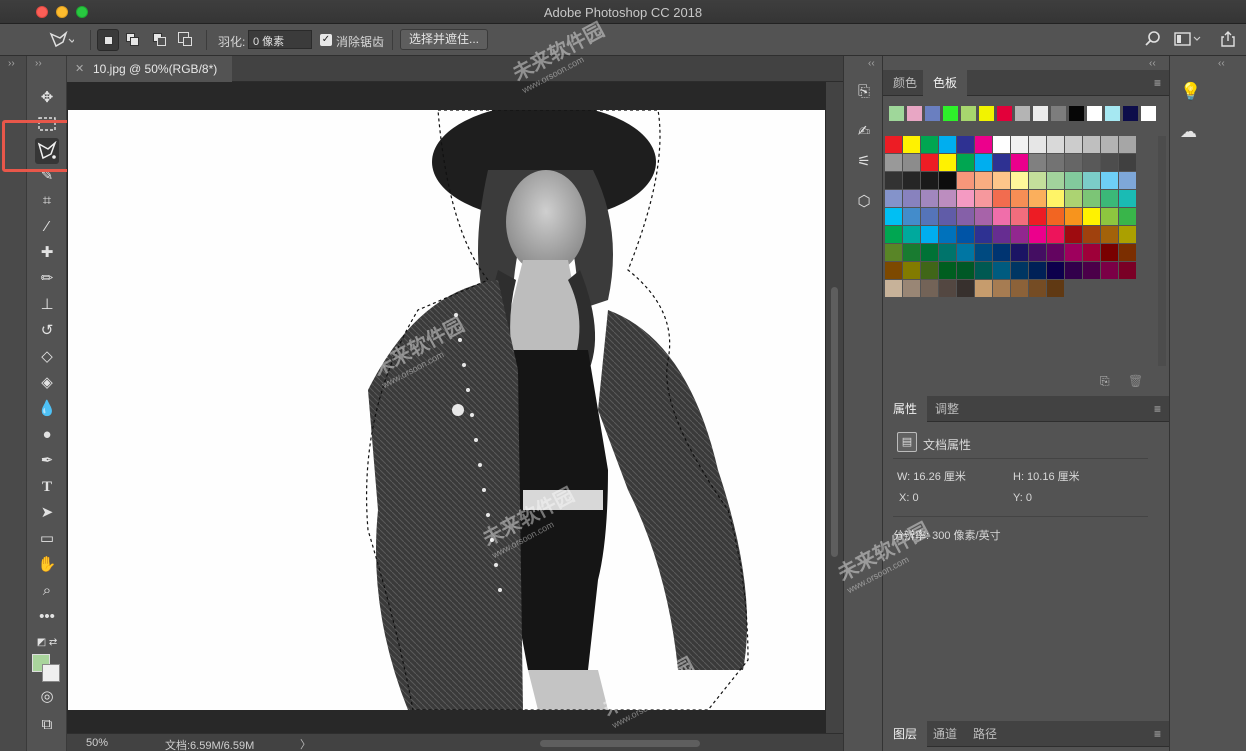 The image size is (1246, 751). Describe the element at coordinates (47, 617) in the screenshot. I see `more-tools-icon: •••` at that location.